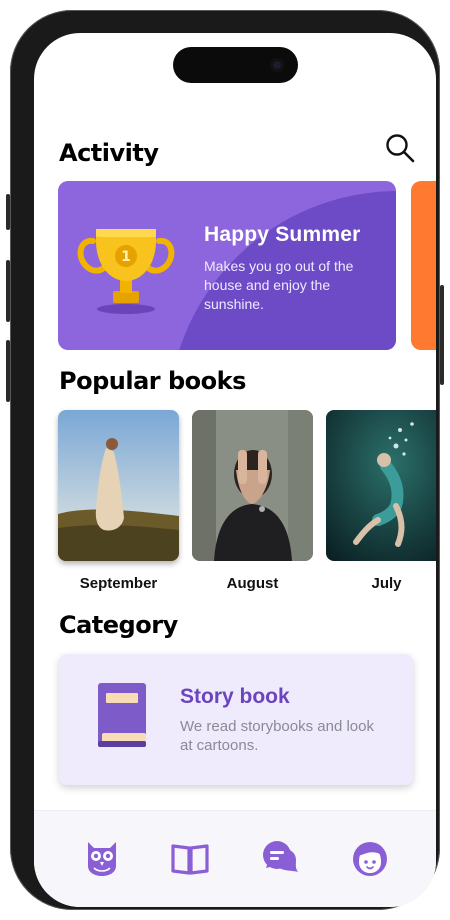  What do you see at coordinates (252, 485) in the screenshot?
I see `book-cover-august` at bounding box center [252, 485].